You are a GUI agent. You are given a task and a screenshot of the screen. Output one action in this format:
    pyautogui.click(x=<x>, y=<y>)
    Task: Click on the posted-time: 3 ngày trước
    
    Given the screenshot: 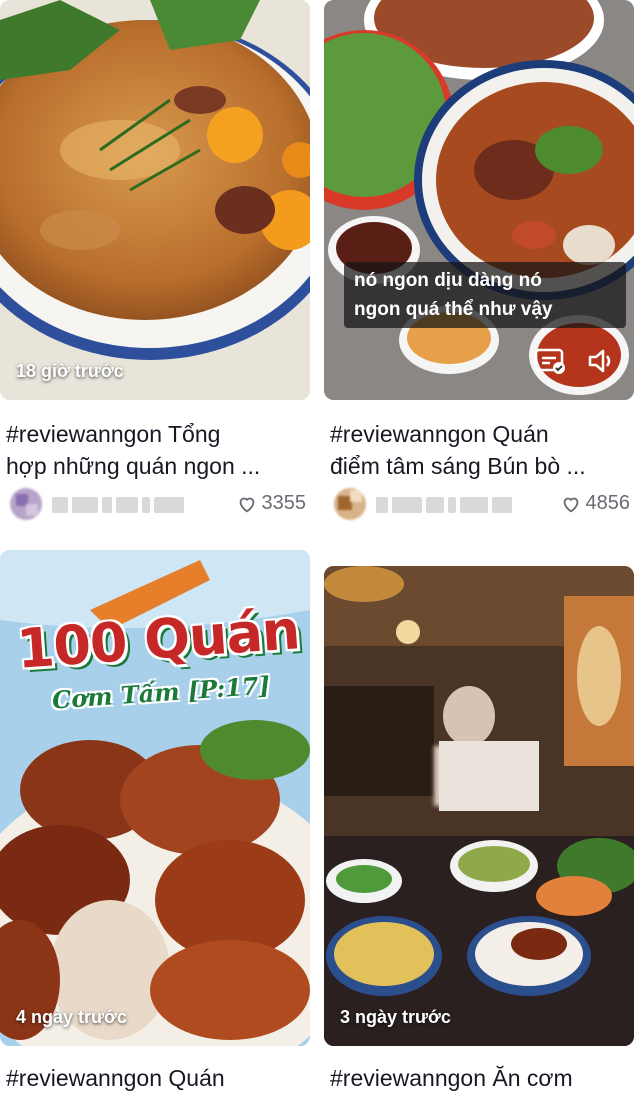 What is the action you would take?
    pyautogui.click(x=395, y=1017)
    